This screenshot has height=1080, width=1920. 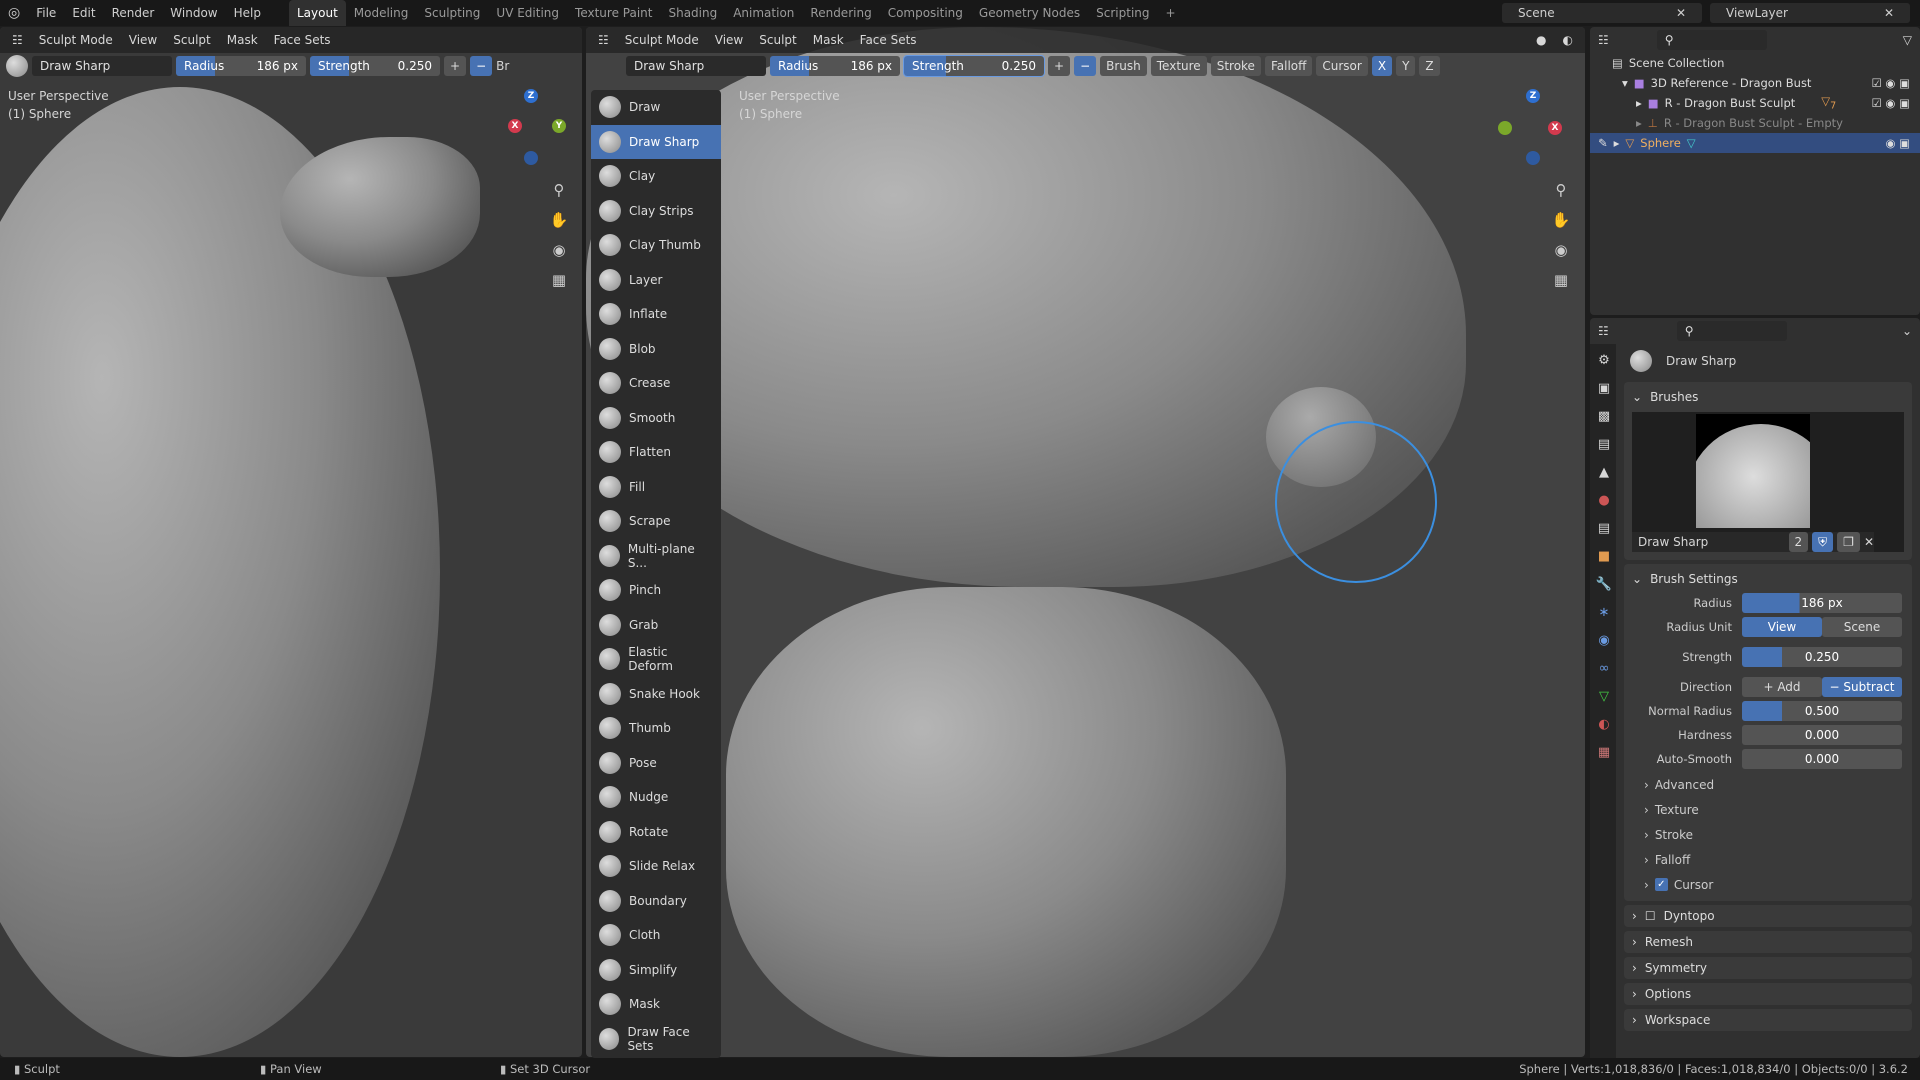 I want to click on tool-fill: Fill, so click(x=656, y=487).